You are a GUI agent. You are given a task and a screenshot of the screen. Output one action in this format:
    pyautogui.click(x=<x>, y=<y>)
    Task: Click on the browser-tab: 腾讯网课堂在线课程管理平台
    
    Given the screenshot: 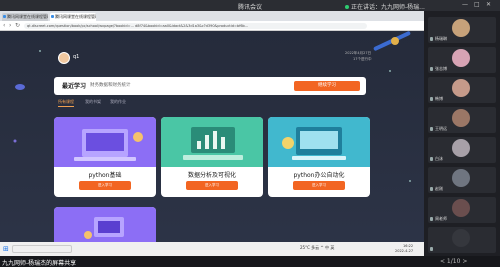 What is the action you would take?
    pyautogui.click(x=25, y=17)
    